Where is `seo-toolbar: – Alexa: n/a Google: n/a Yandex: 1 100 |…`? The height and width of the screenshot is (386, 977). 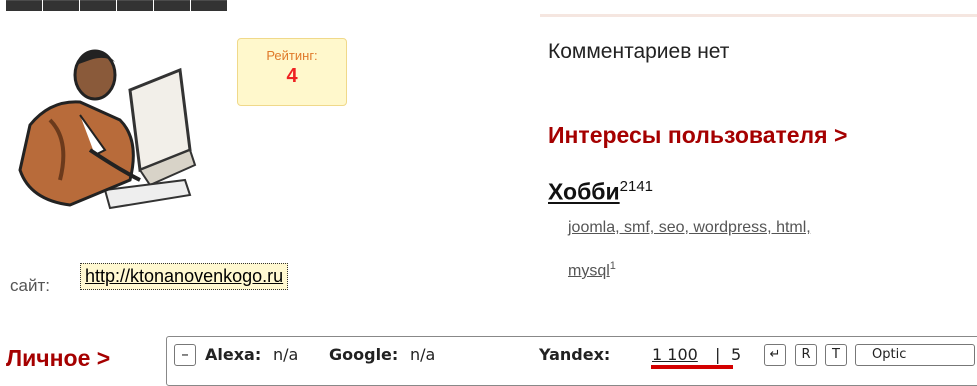 seo-toolbar: – Alexa: n/a Google: n/a Yandex: 1 100 |… is located at coordinates (571, 361).